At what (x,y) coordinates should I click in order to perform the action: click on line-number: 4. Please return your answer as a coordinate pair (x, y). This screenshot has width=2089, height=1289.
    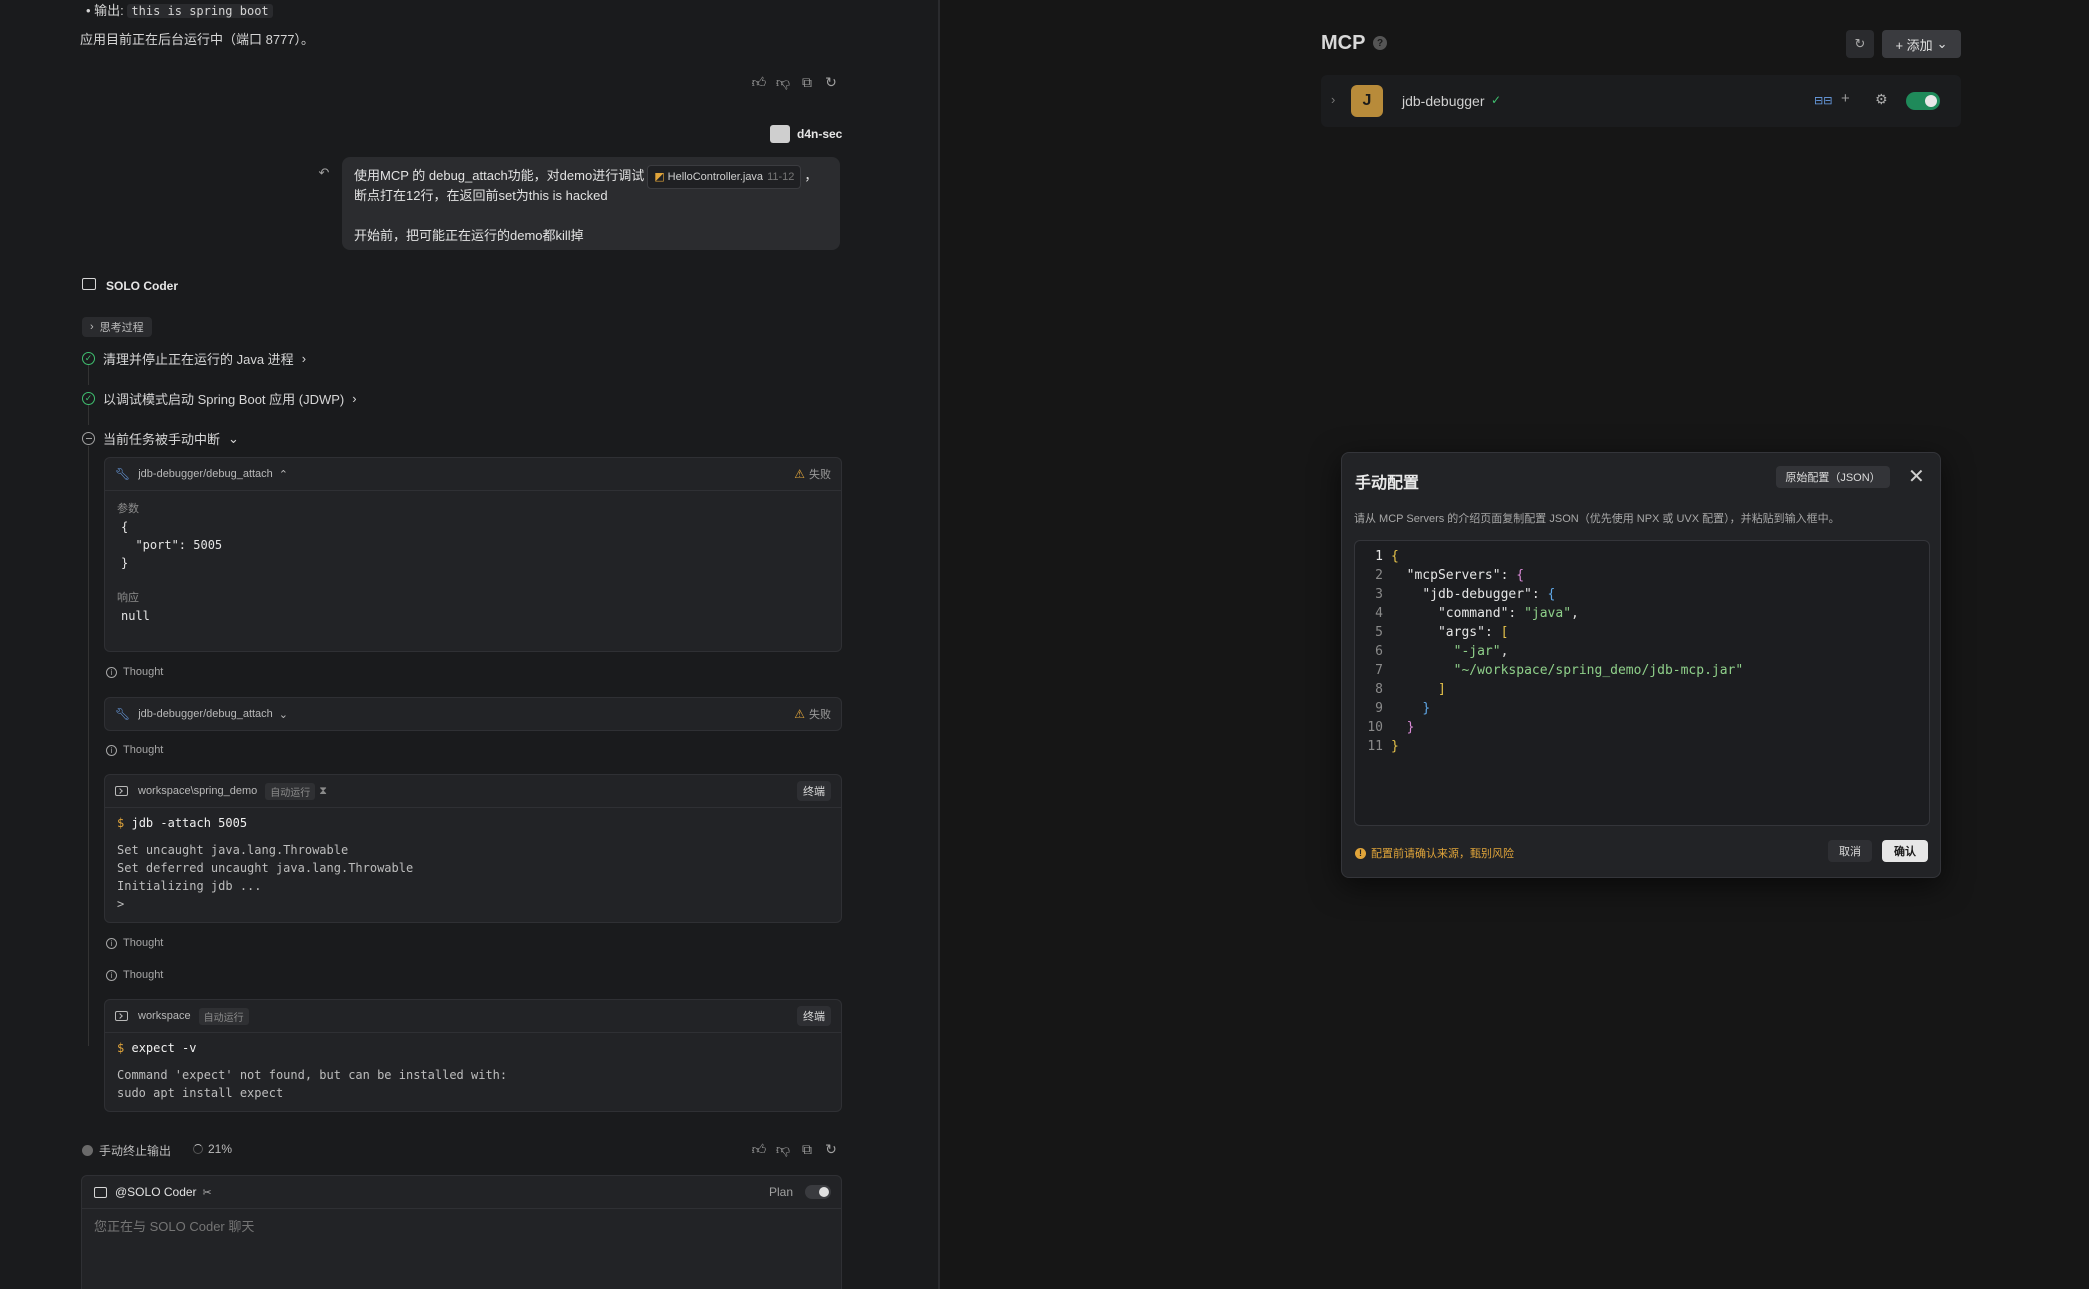
    Looking at the image, I should click on (1379, 613).